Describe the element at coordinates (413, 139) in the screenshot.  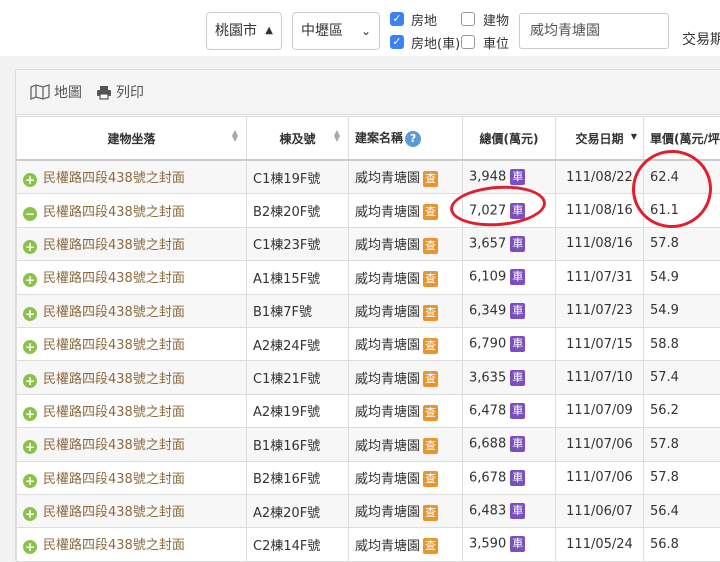
I see `help-icon: ?` at that location.